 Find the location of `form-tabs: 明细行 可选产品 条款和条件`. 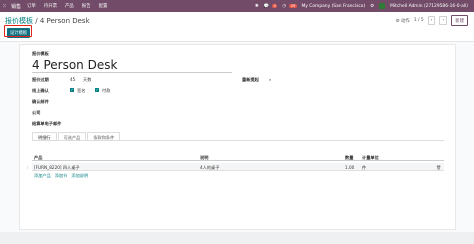

form-tabs: 明细行 可选产品 条款和条件 is located at coordinates (238, 136).